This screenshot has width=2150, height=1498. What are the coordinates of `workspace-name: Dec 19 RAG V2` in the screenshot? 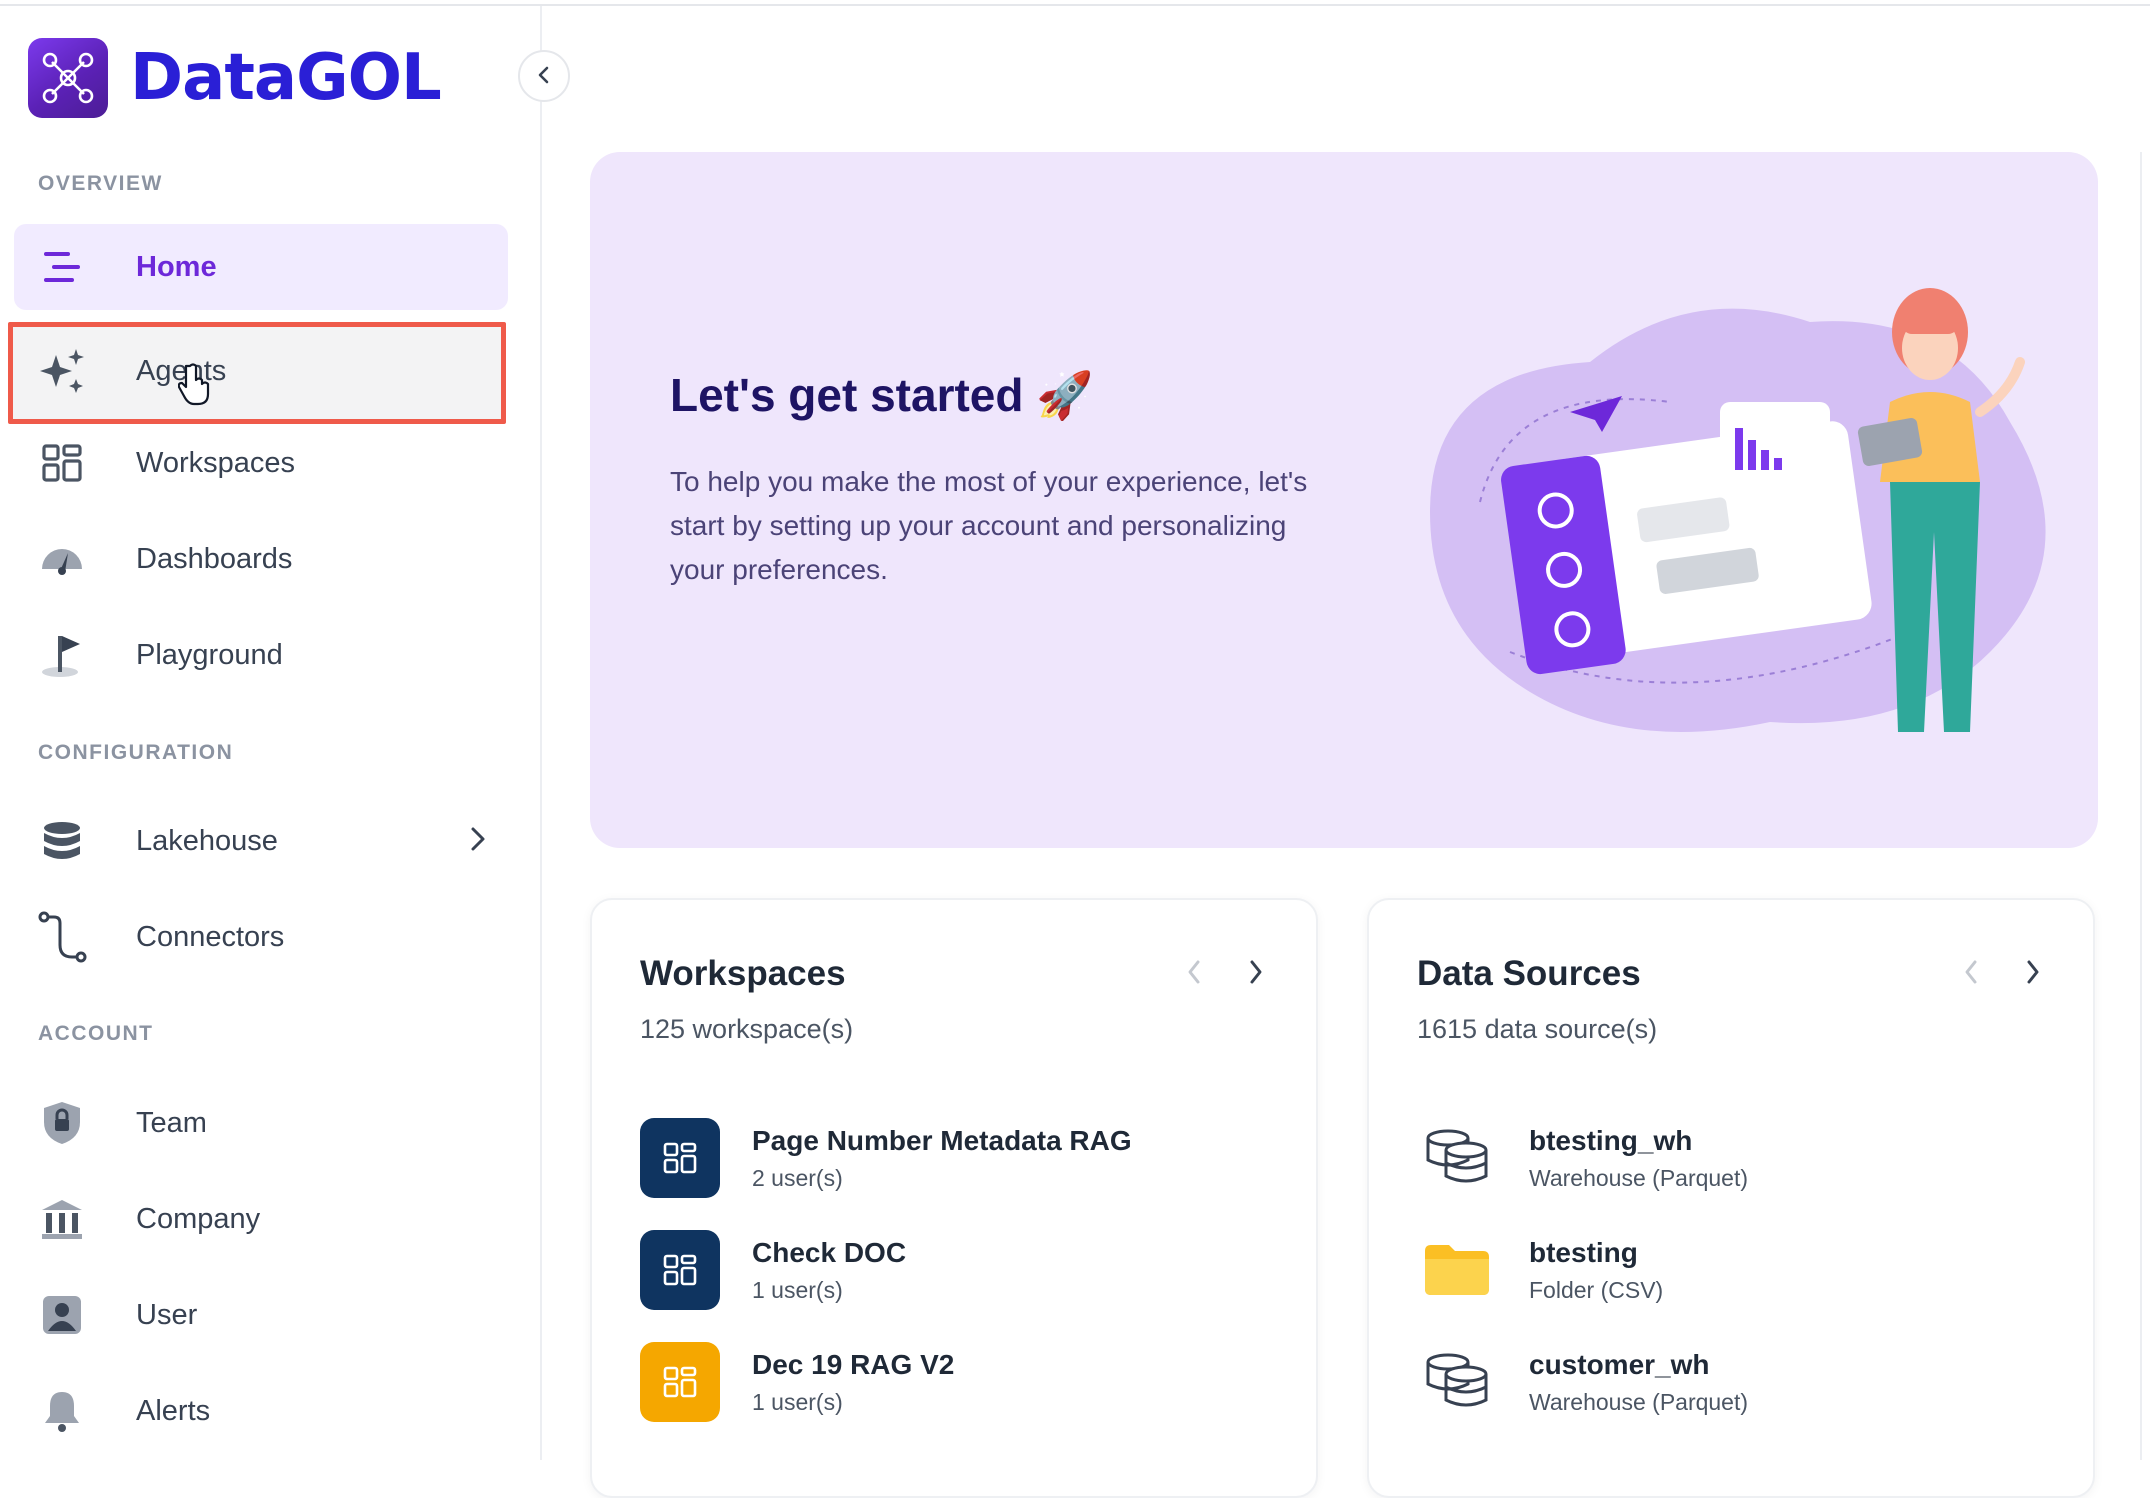 It's located at (853, 1364).